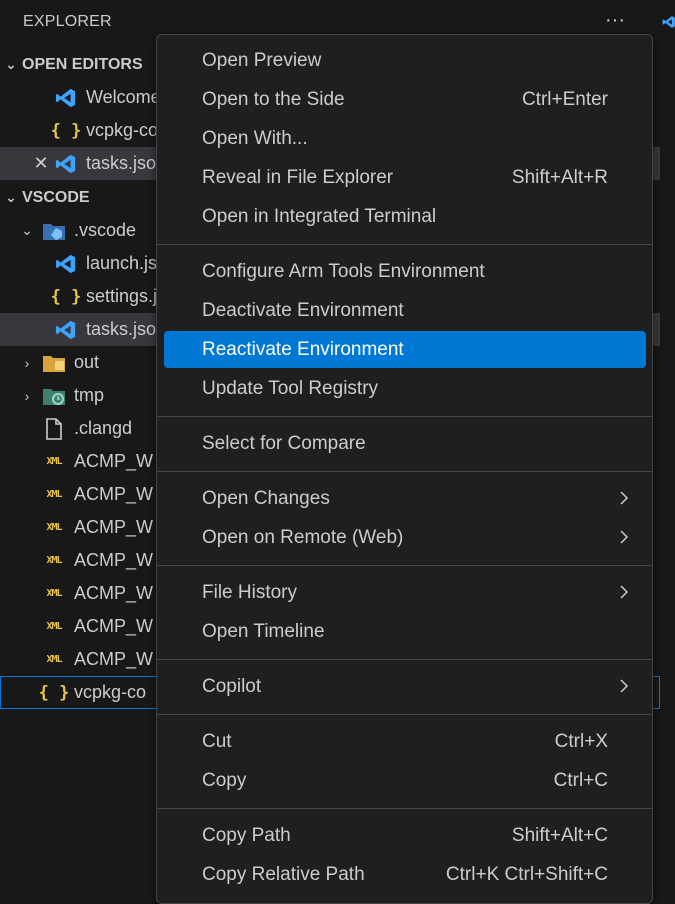  I want to click on menu-item-configure-arm-tools: Configure Arm Tools Environment, so click(405, 271).